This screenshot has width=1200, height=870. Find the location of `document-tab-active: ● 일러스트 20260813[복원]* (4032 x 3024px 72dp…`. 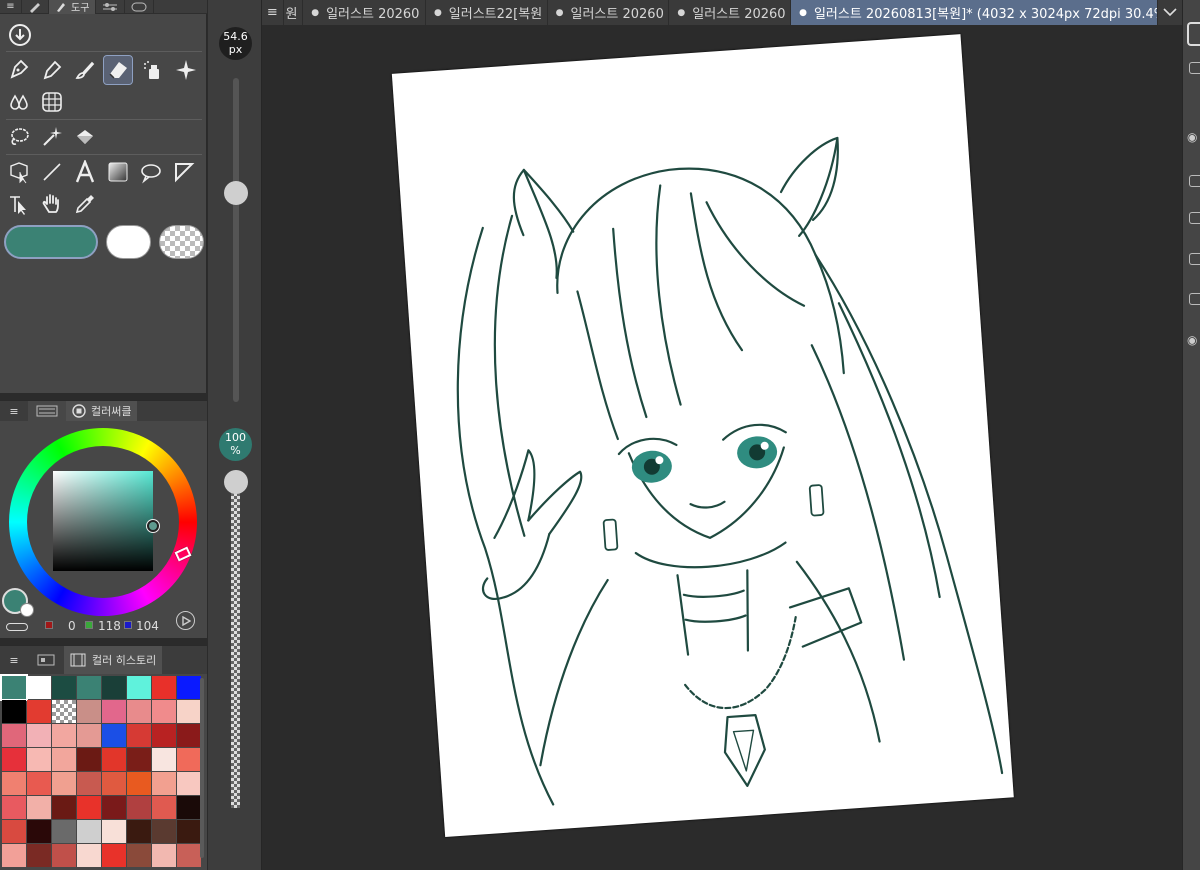

document-tab-active: ● 일러스트 20260813[복원]* (4032 x 3024px 72dp… is located at coordinates (974, 12).